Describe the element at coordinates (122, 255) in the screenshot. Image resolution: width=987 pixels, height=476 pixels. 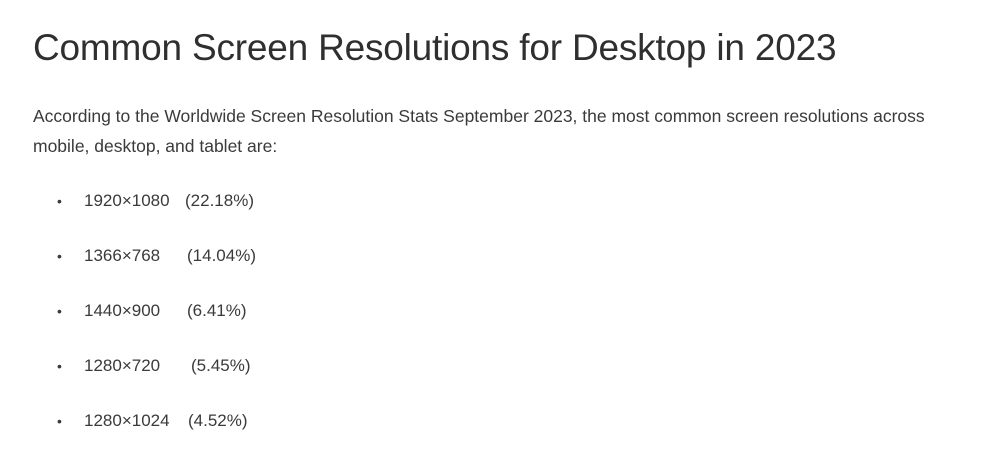
I see `resolution-value: 1366×768` at that location.